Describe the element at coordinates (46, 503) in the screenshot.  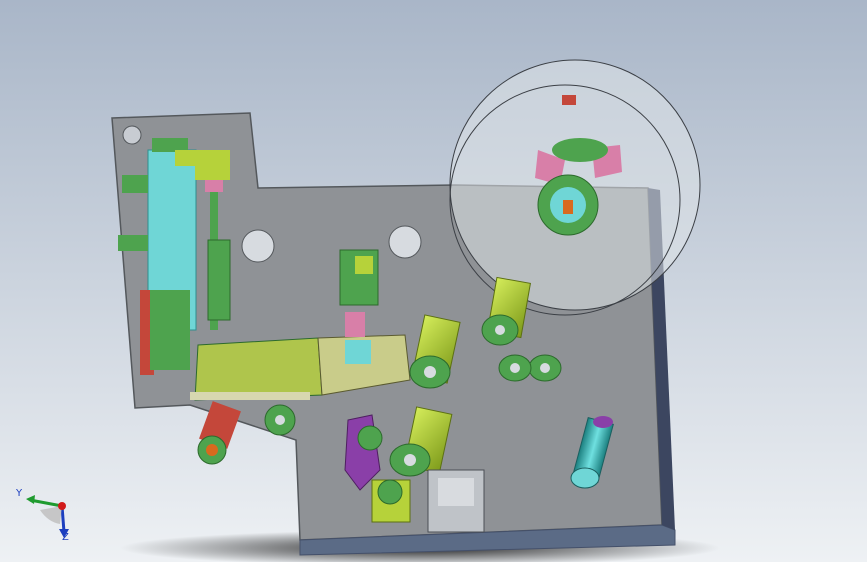
I see `triad-x-axis` at that location.